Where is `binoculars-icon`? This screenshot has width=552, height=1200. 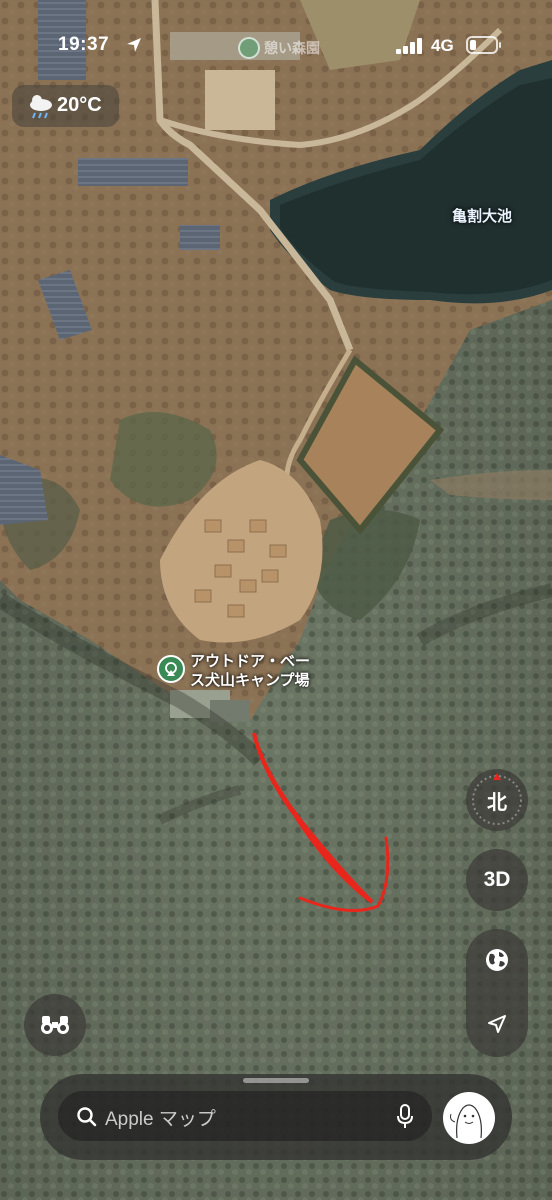
binoculars-icon is located at coordinates (55, 1025).